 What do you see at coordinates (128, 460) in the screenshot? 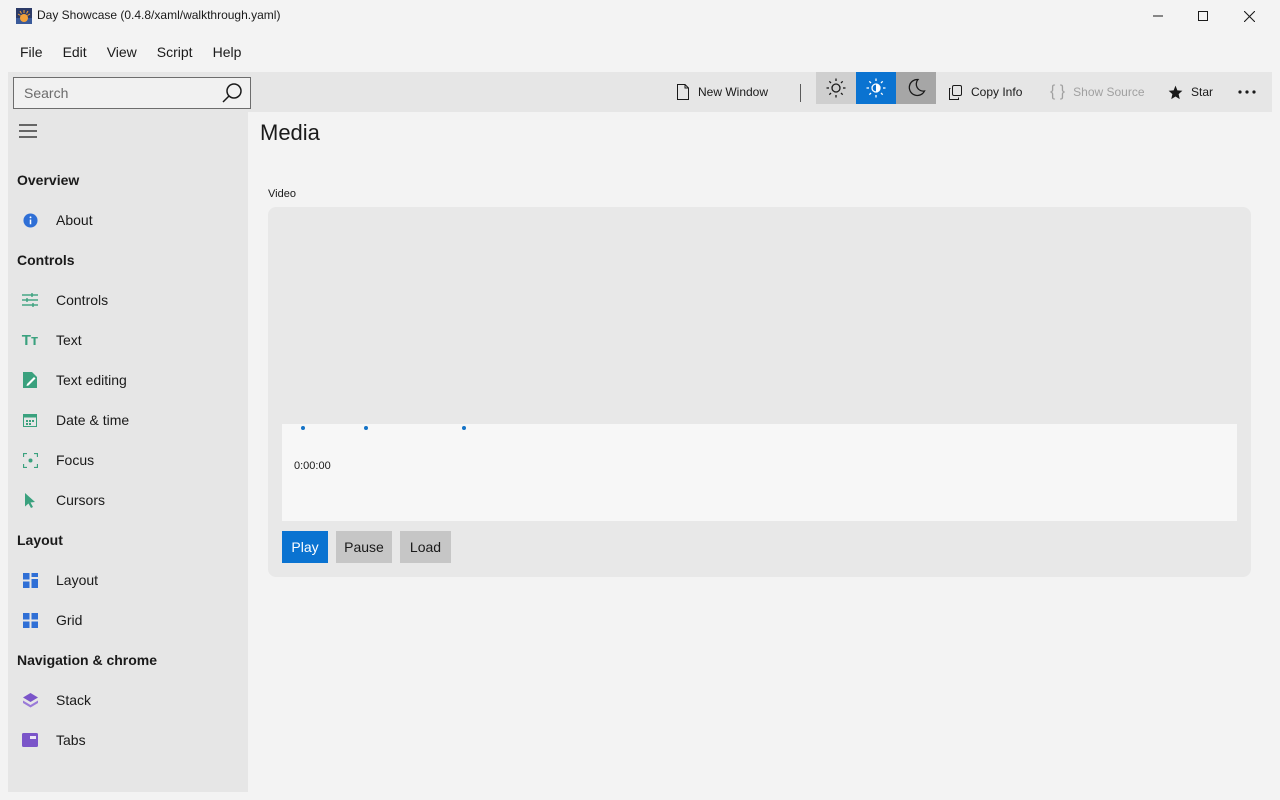
I see `sidebar-item-focus: Focus` at bounding box center [128, 460].